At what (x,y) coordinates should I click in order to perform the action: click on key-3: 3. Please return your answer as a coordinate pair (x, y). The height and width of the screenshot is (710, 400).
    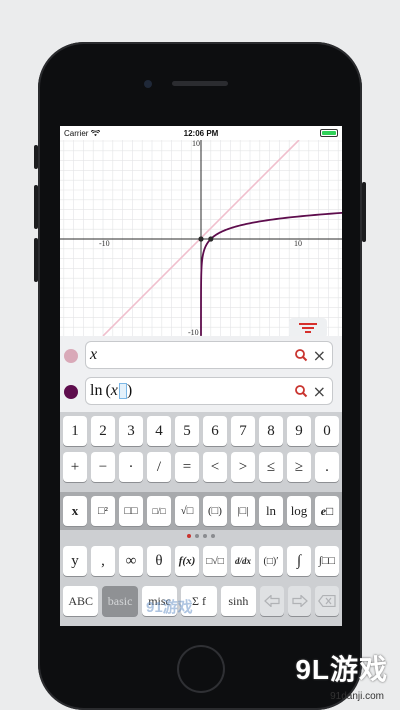
    Looking at the image, I should click on (131, 431).